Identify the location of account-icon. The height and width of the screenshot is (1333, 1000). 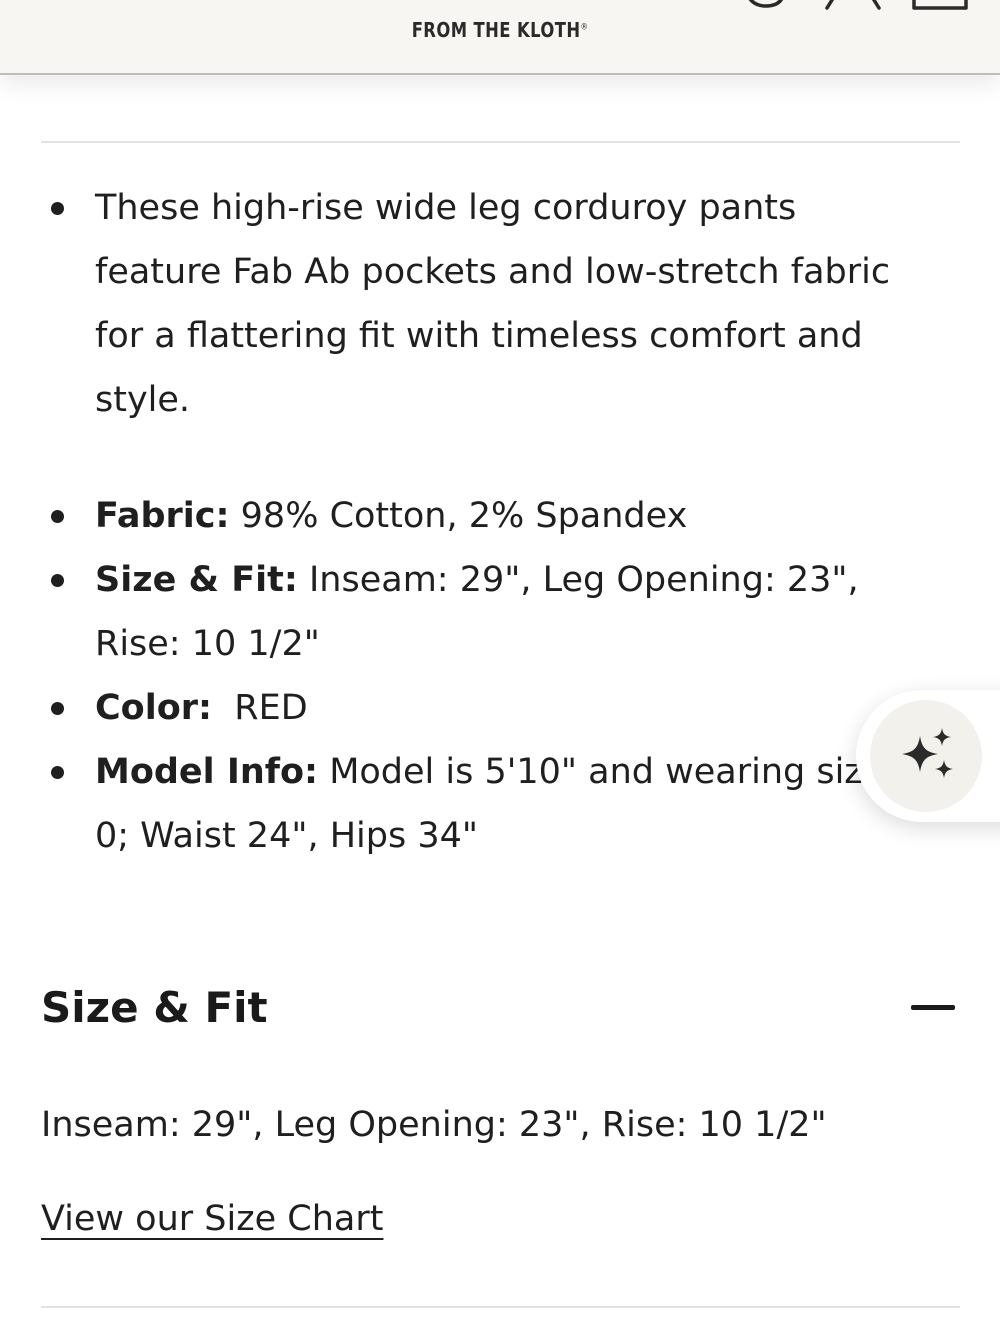
(853, 6).